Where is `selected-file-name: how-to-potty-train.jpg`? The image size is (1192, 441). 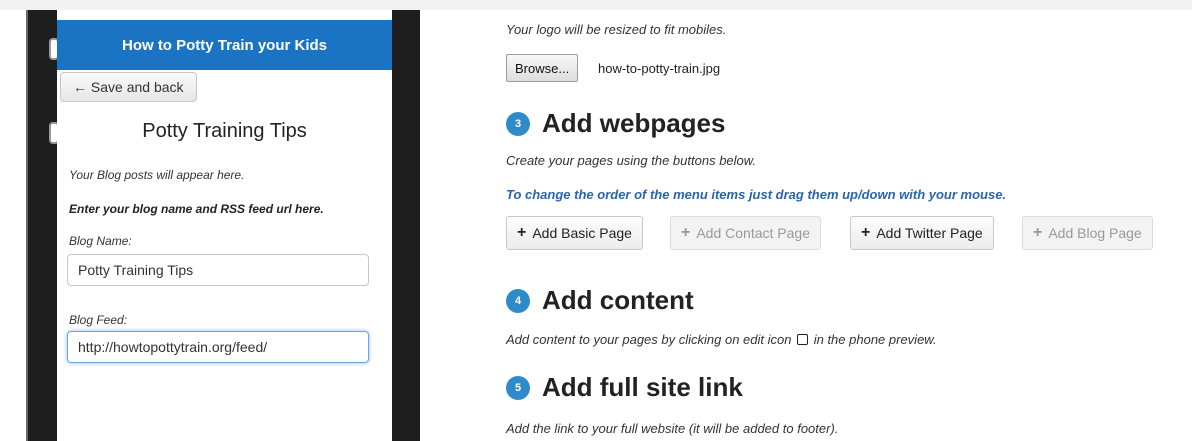
selected-file-name: how-to-potty-train.jpg is located at coordinates (659, 68).